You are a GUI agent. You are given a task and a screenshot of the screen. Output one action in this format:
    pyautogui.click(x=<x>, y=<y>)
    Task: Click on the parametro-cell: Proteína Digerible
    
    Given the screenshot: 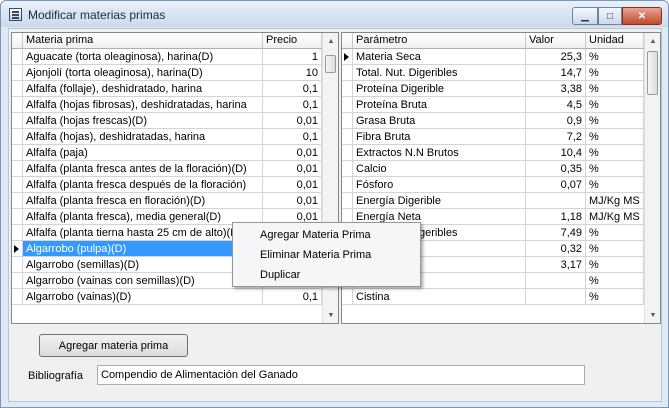 What is the action you would take?
    pyautogui.click(x=439, y=89)
    